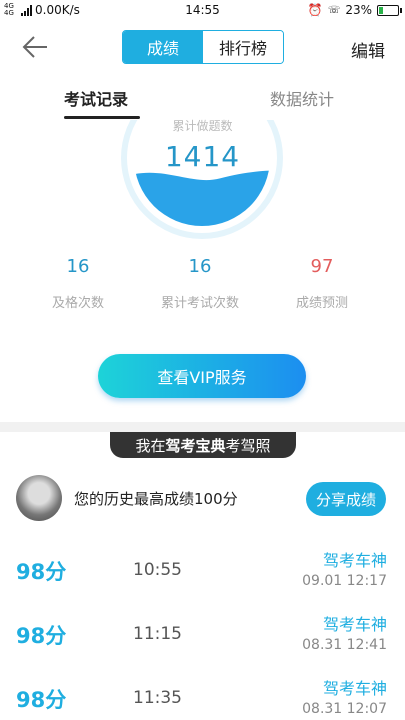  What do you see at coordinates (202, 11) in the screenshot?
I see `status-bar: 4G 4G 0.00K/s 14:55 ⏰ ☏ 23%` at bounding box center [202, 11].